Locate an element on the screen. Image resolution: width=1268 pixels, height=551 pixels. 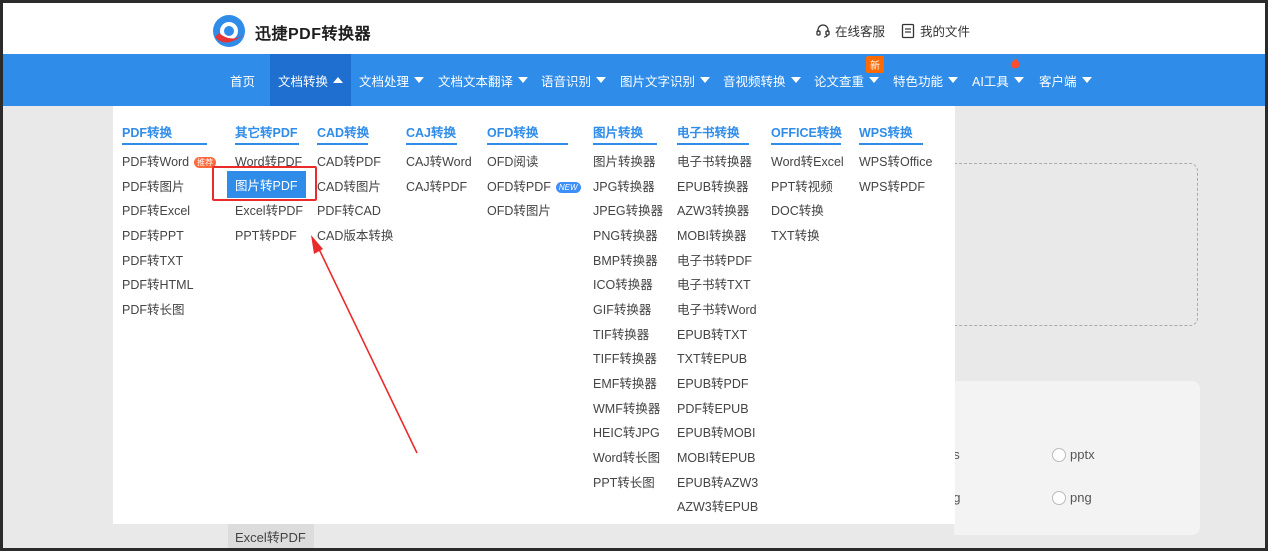
menu-item: WPS转PDF is located at coordinates (892, 185).